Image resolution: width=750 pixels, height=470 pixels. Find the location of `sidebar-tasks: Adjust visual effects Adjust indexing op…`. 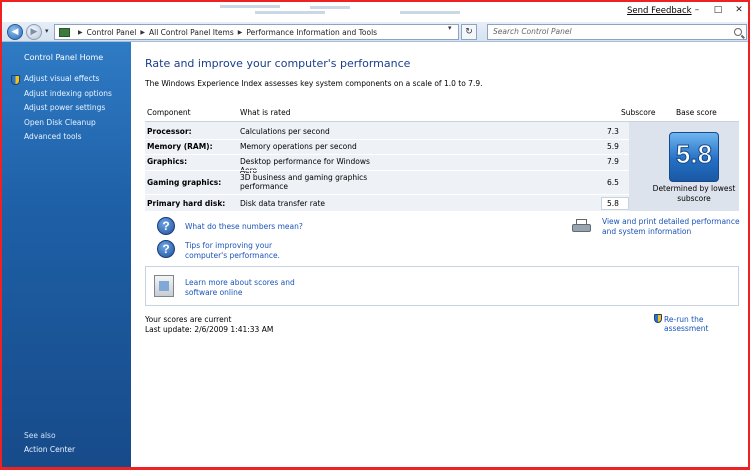

sidebar-tasks: Adjust visual effects Adjust indexing op… is located at coordinates (68, 110).